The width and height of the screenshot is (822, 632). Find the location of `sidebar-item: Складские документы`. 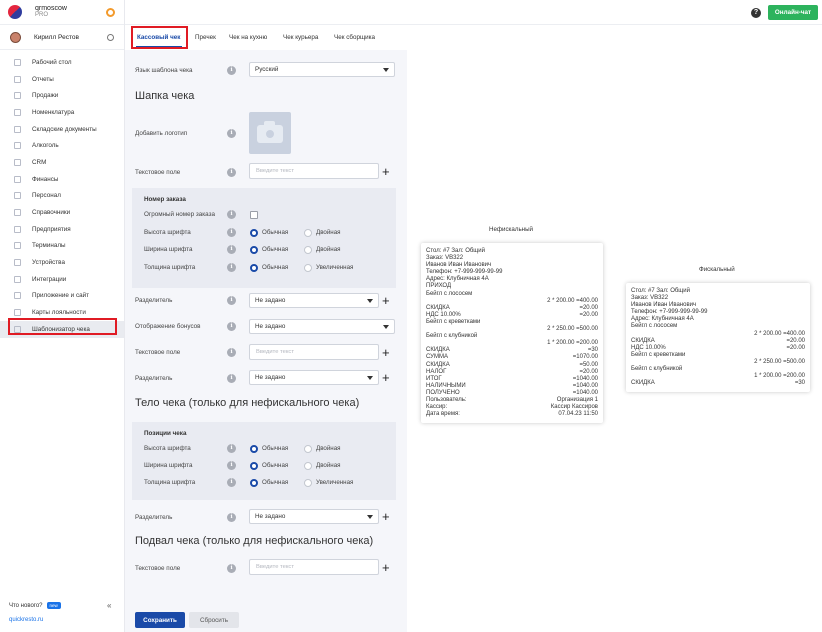

sidebar-item: Складские документы is located at coordinates (62, 129).